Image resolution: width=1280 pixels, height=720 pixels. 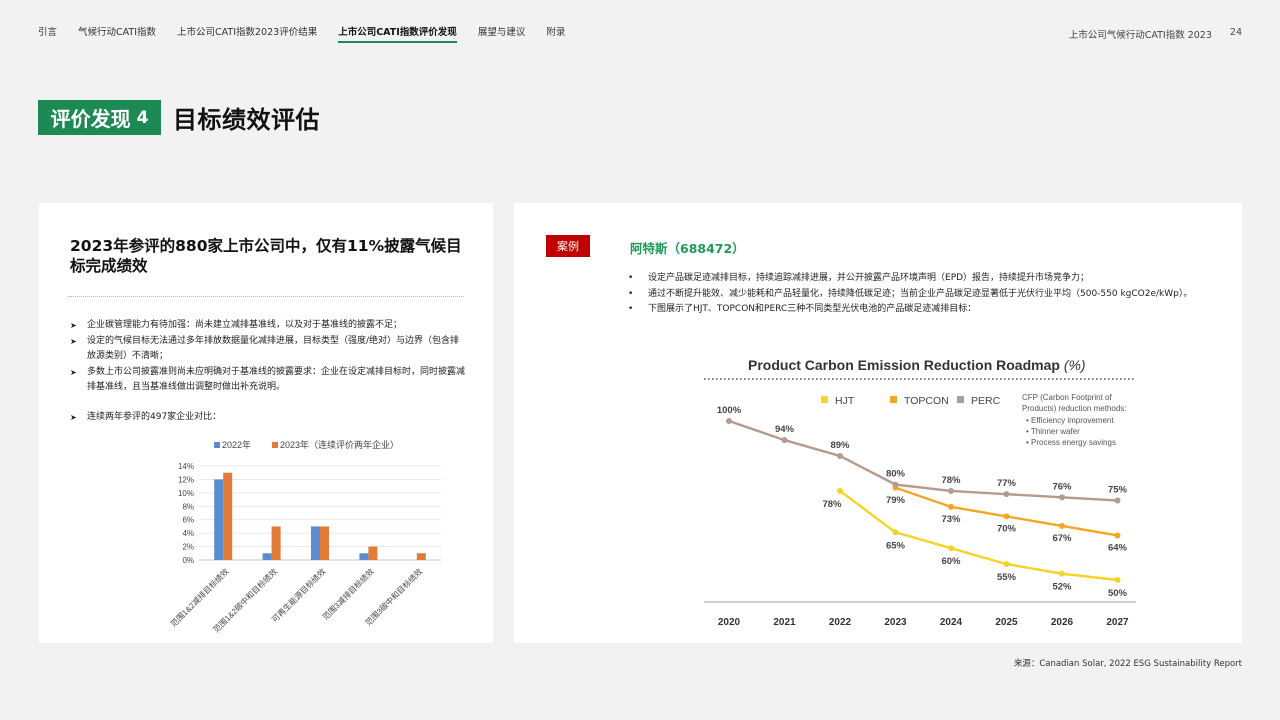 What do you see at coordinates (266, 256) in the screenshot?
I see `left-heading: 2023年参评的880家上市公司中，仅有11%披露气候目标完成绩效` at bounding box center [266, 256].